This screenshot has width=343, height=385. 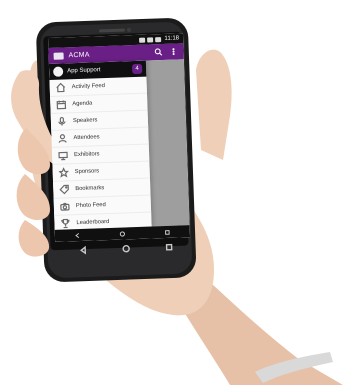 What do you see at coordinates (158, 39) in the screenshot?
I see `battery-icon` at bounding box center [158, 39].